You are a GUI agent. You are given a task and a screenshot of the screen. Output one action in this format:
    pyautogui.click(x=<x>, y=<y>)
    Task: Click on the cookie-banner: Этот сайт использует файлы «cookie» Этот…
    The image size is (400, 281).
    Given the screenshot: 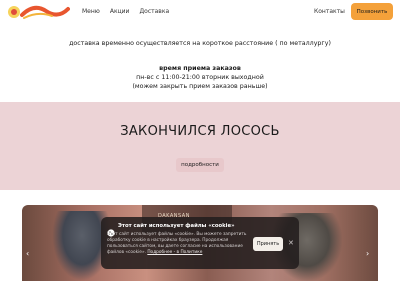 What is the action you would take?
    pyautogui.click(x=200, y=243)
    